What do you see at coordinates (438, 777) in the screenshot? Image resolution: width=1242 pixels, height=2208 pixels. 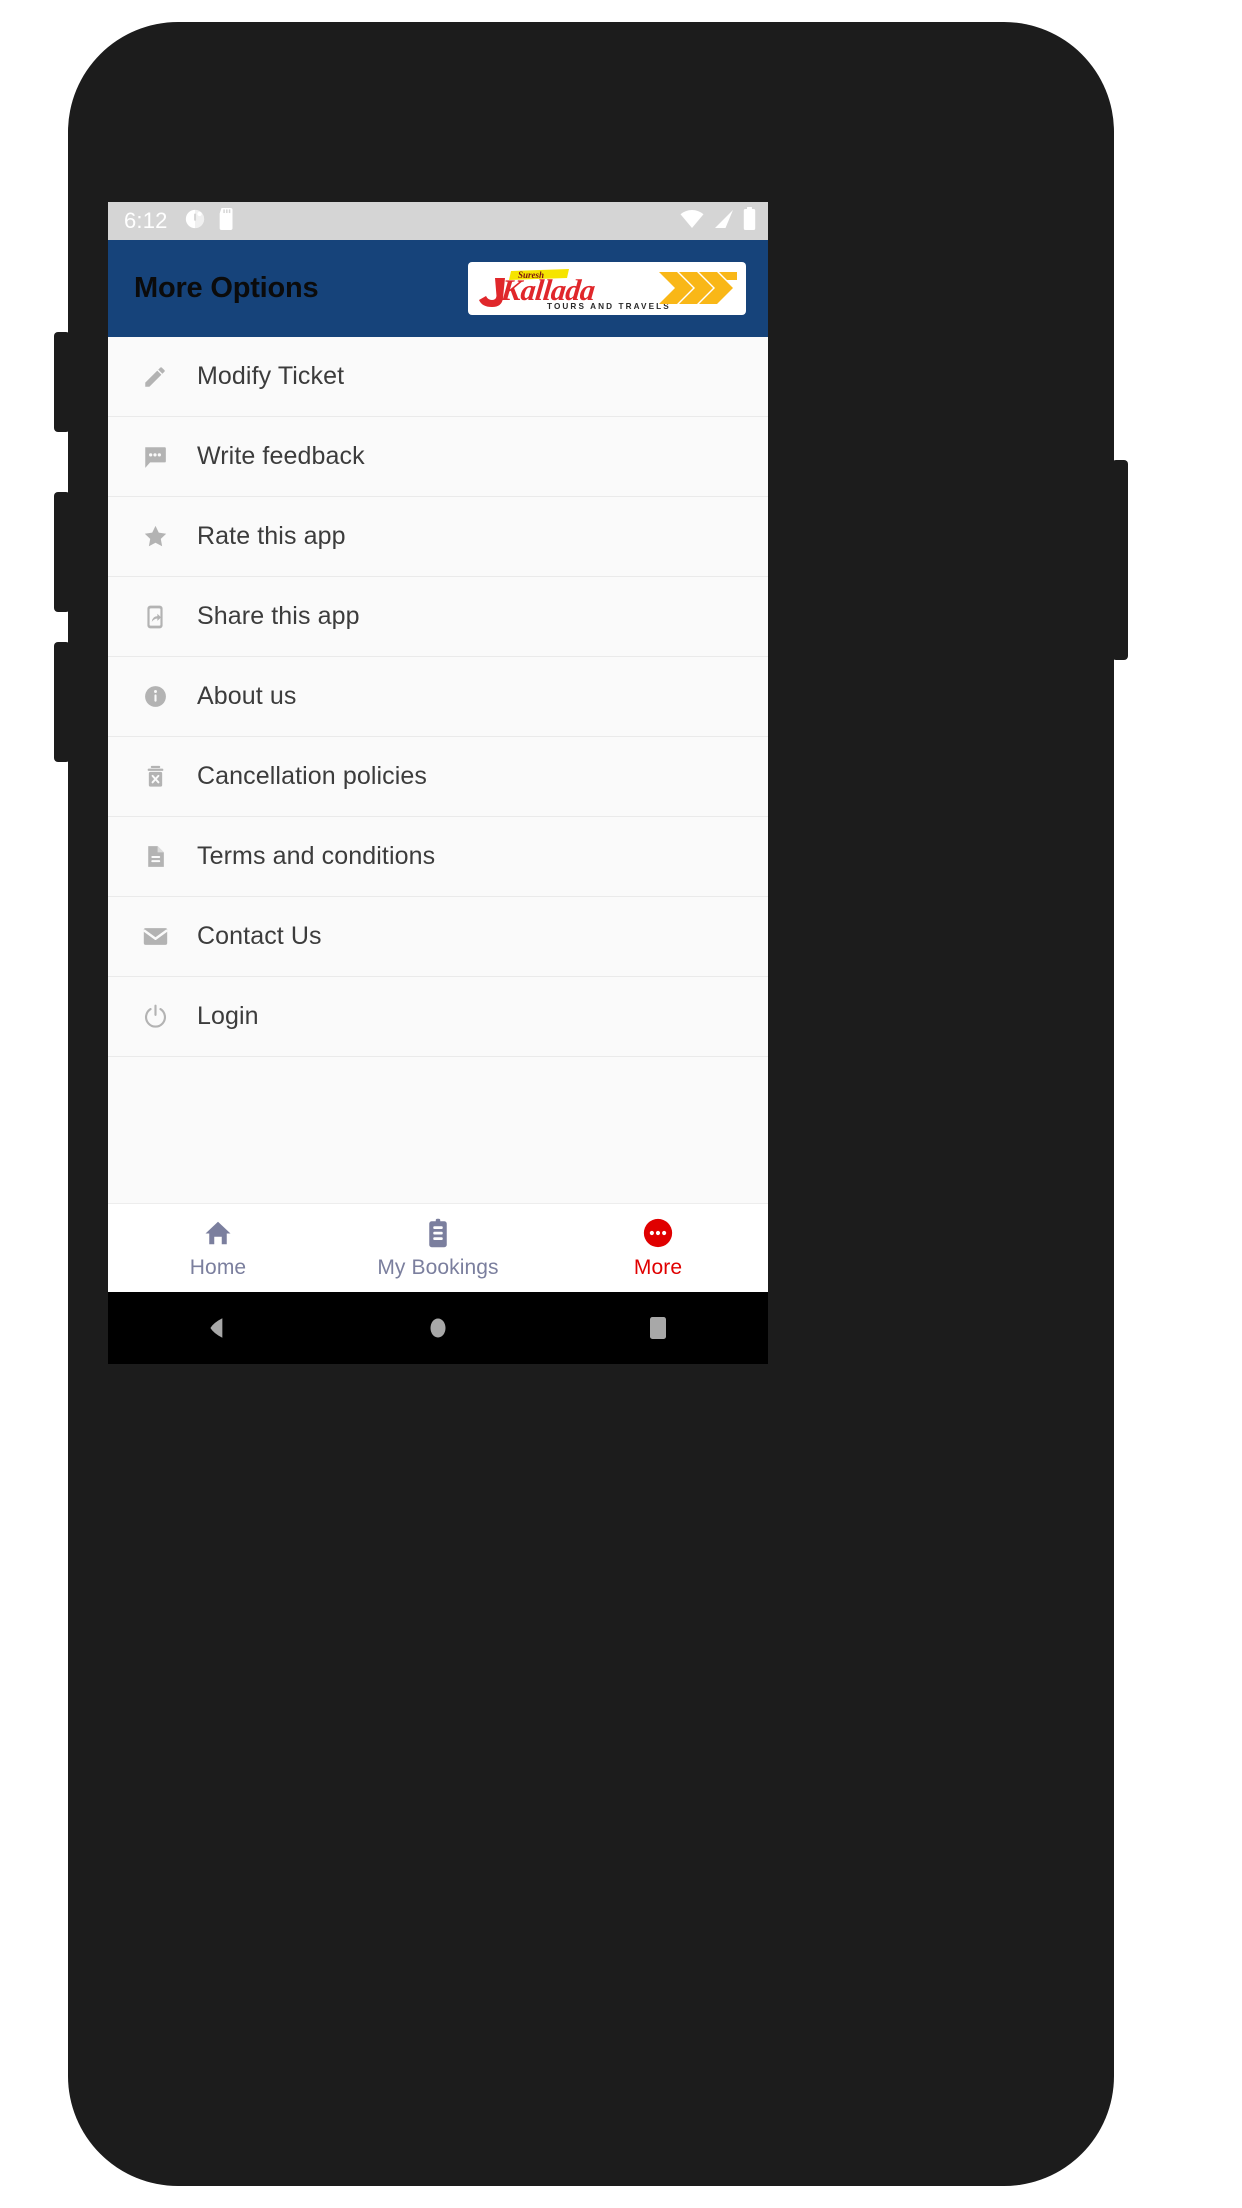 I see `menu-item-cancellation-policies: Cancellation policies` at bounding box center [438, 777].